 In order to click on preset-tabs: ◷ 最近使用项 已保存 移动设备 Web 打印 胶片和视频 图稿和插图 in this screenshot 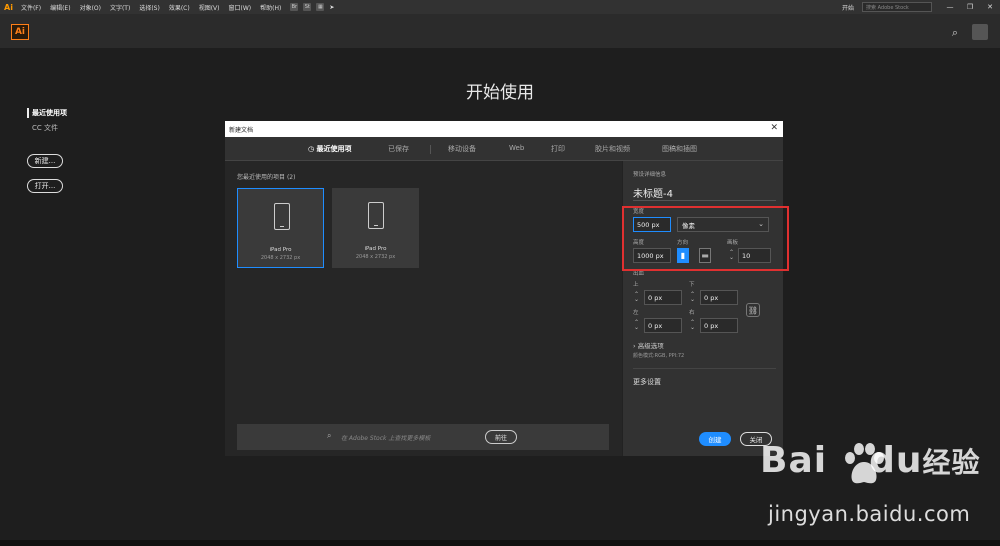, I will do `click(504, 149)`.